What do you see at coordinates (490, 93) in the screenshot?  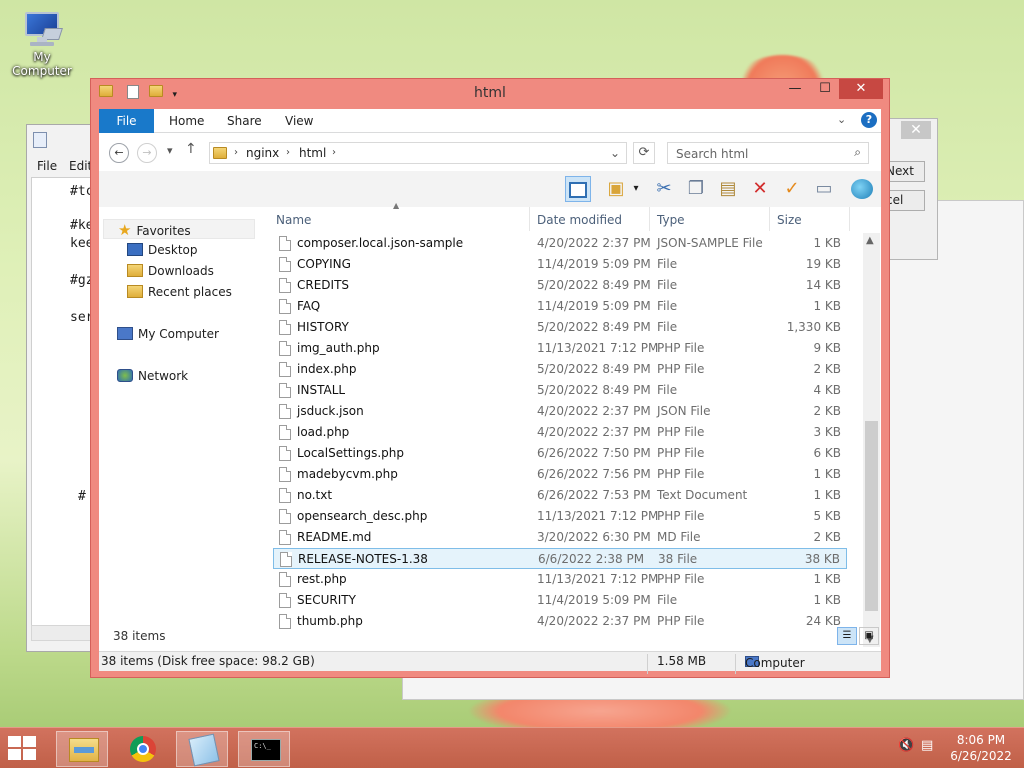 I see `title-bar: ▾ html — ☐ ✕` at bounding box center [490, 93].